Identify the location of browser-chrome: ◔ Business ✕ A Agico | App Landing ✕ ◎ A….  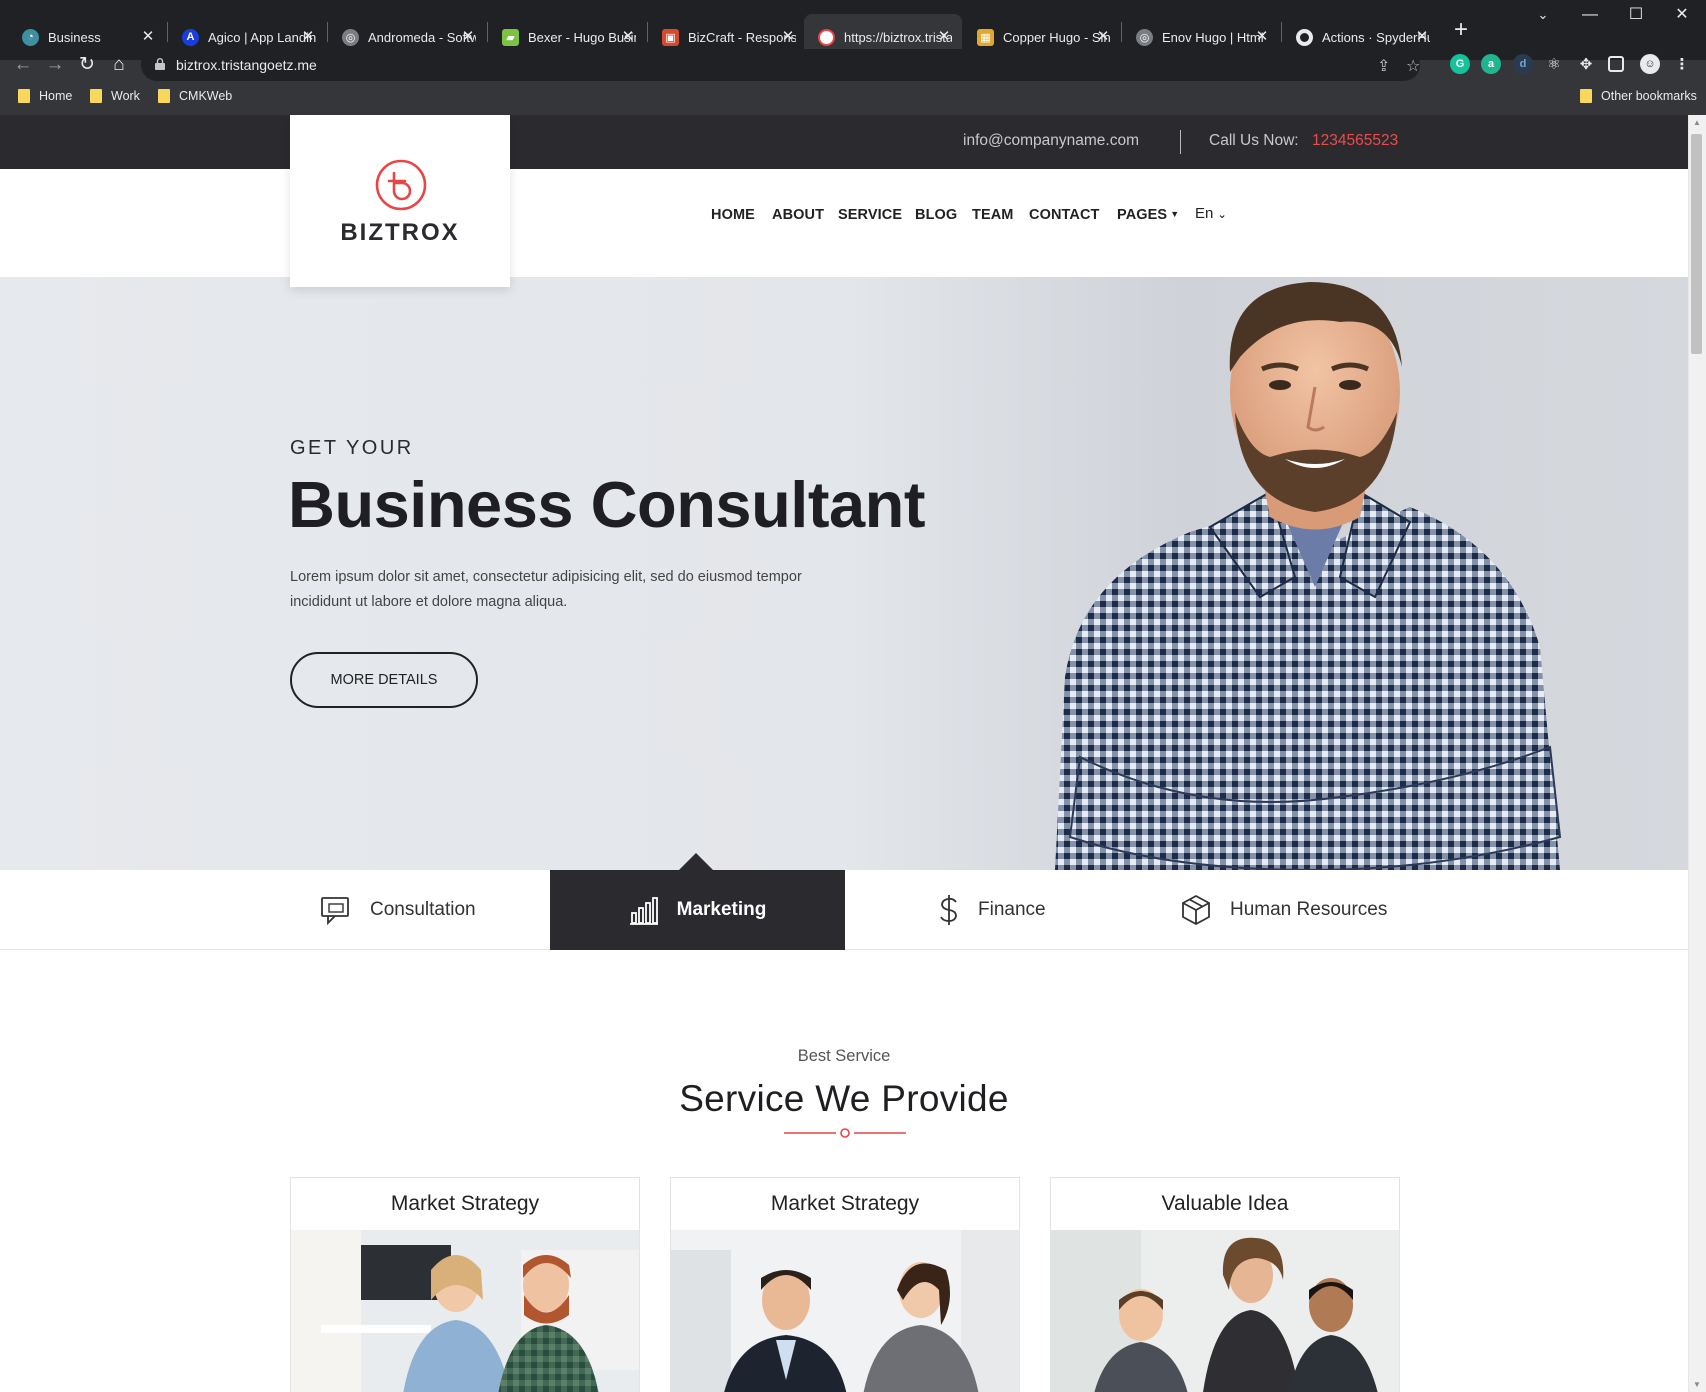
(853, 57).